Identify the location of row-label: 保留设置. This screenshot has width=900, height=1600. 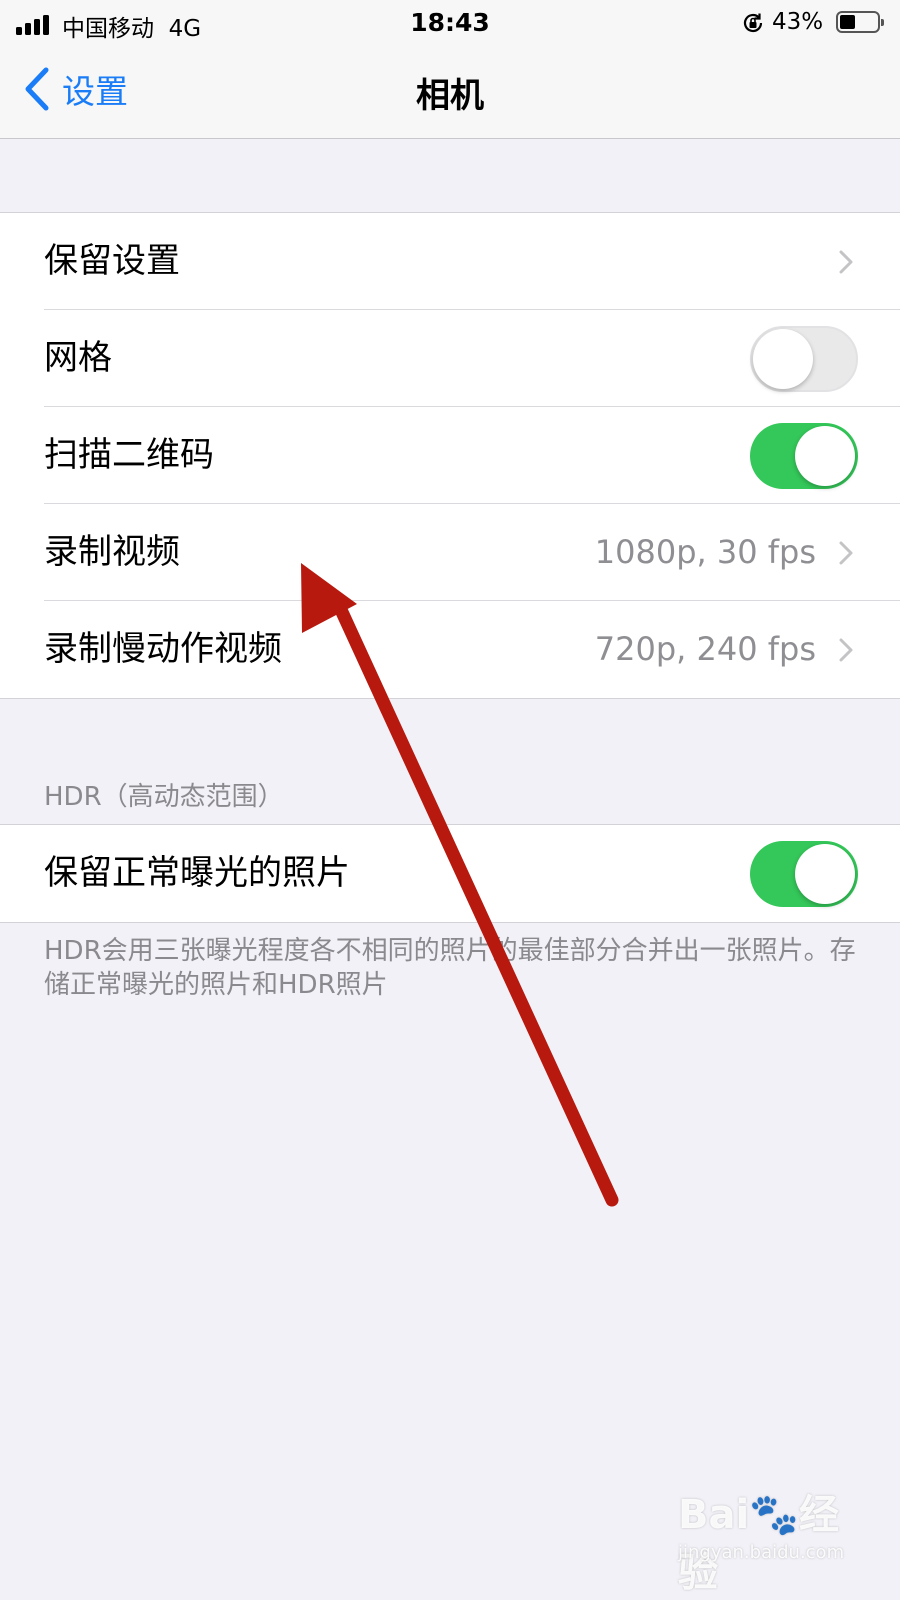
(112, 261).